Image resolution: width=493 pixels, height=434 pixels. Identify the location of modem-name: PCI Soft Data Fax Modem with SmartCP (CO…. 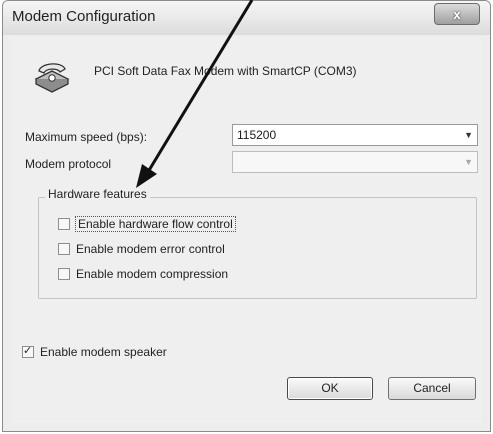
(225, 71).